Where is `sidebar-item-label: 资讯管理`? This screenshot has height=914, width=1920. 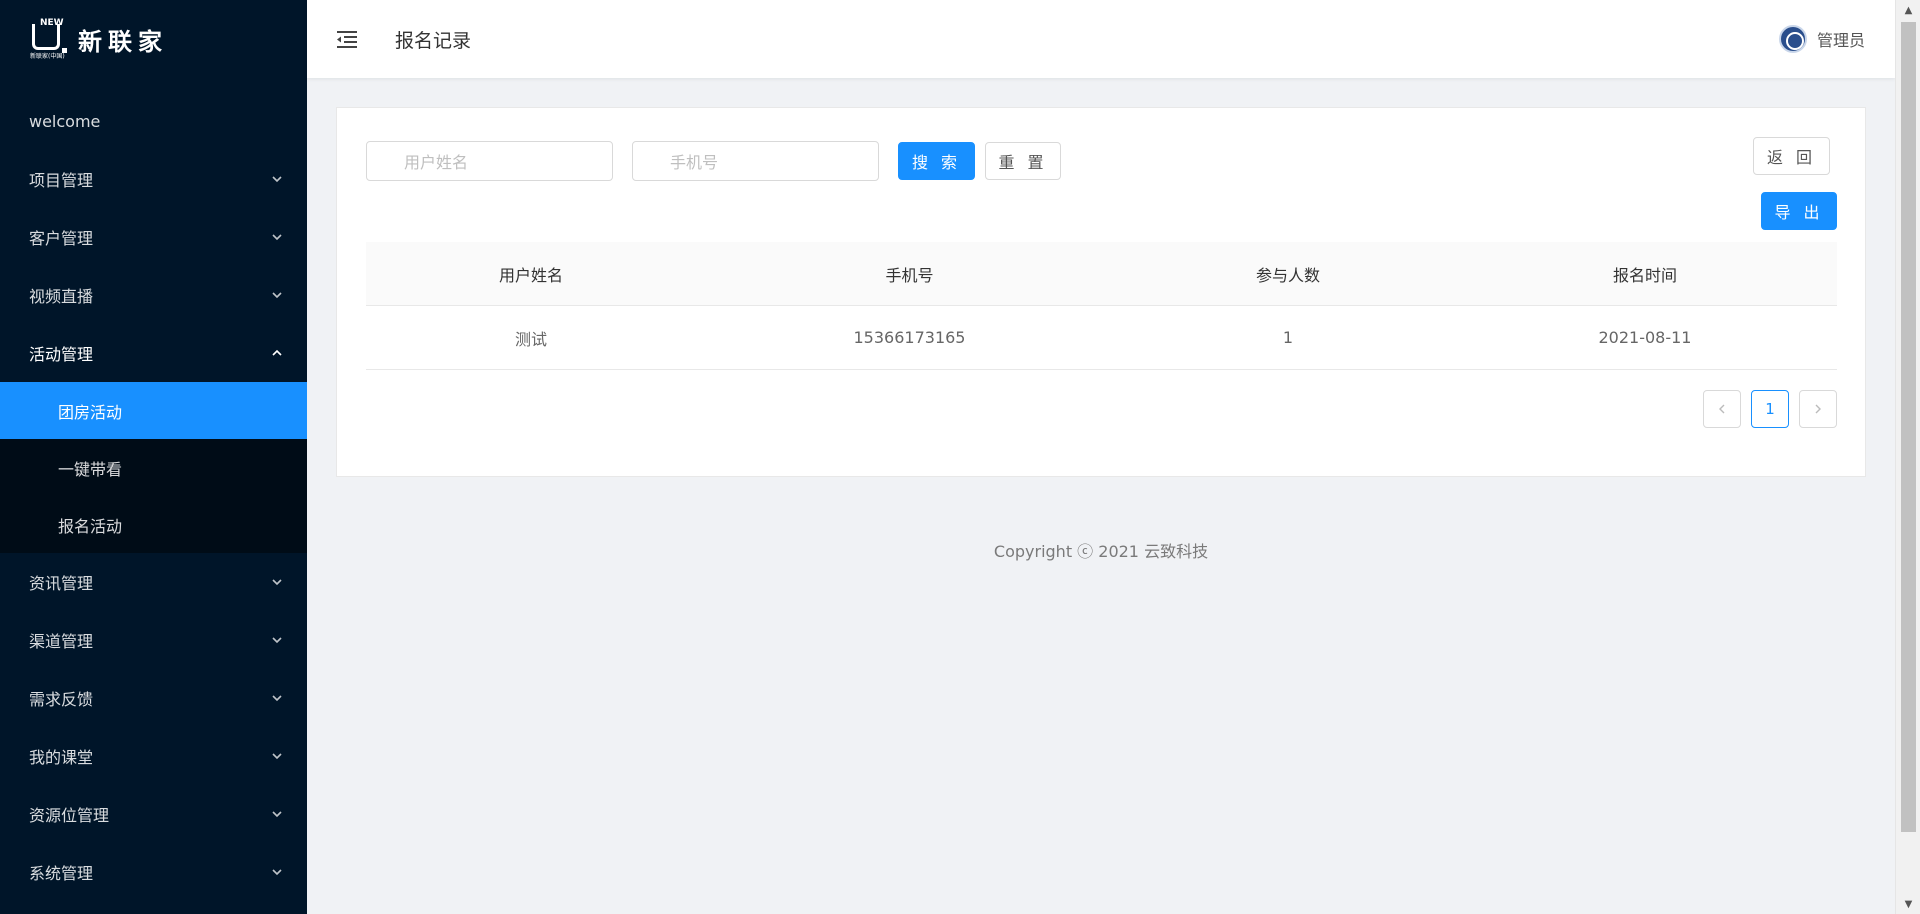 sidebar-item-label: 资讯管理 is located at coordinates (61, 583).